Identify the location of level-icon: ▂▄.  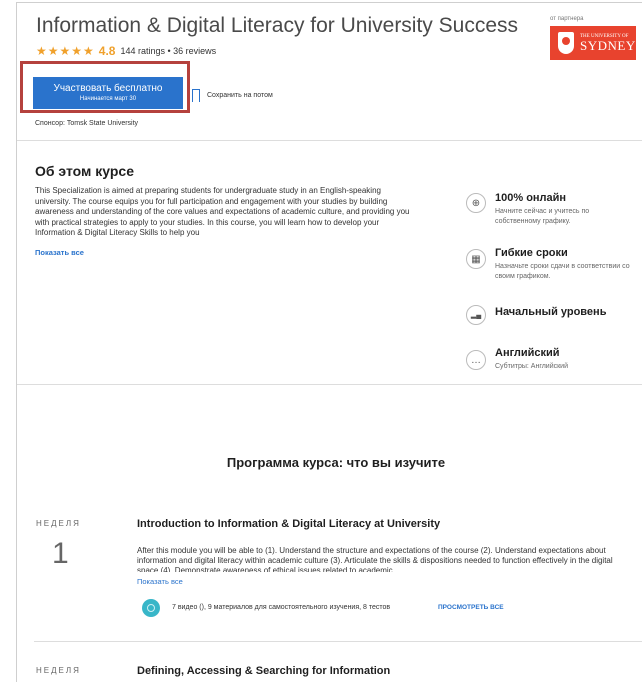
(476, 315).